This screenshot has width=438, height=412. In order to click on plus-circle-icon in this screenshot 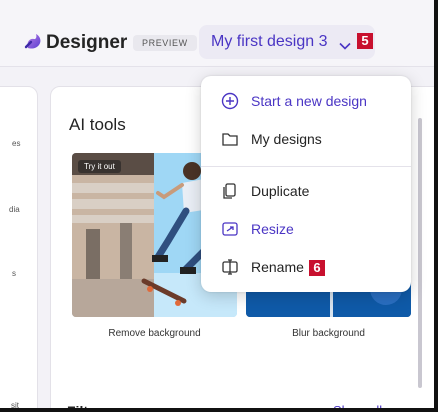, I will do `click(230, 103)`.